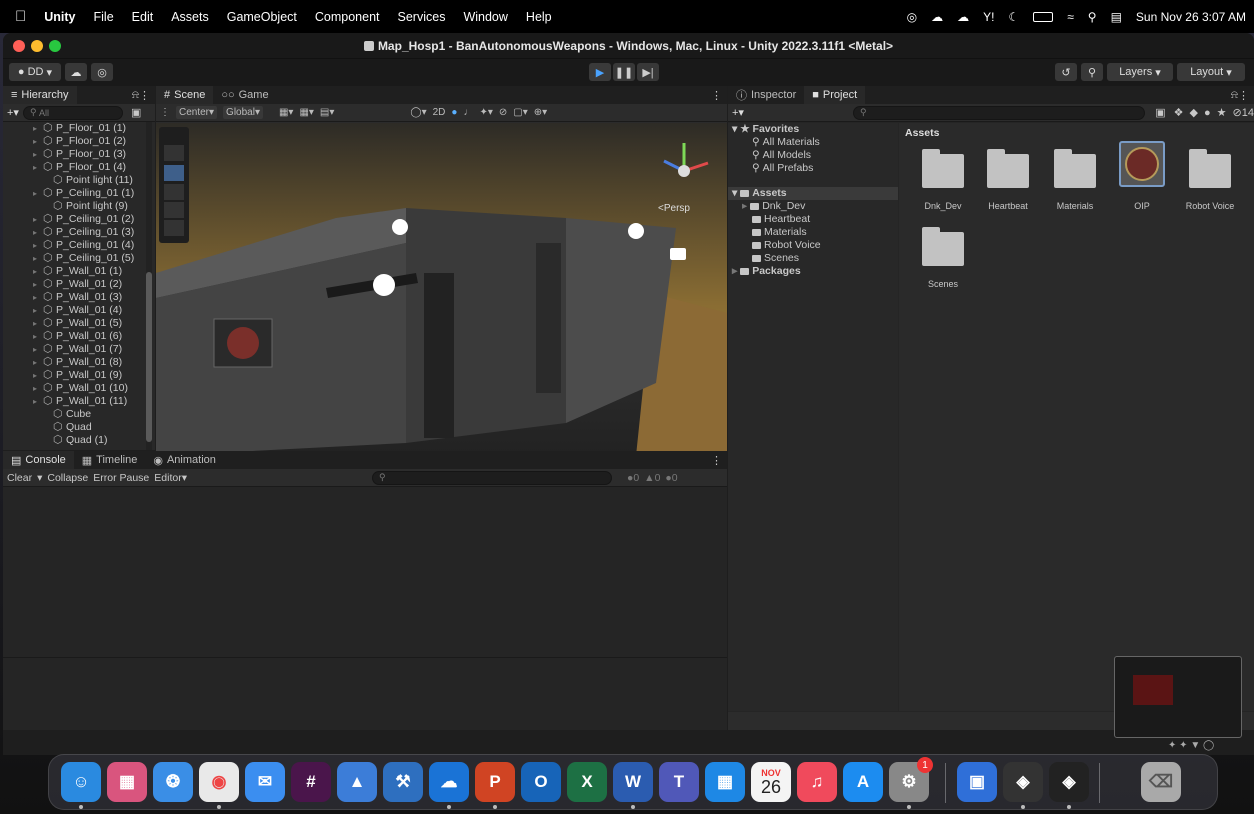  Describe the element at coordinates (817, 782) in the screenshot. I see `music-icon: ♫` at that location.